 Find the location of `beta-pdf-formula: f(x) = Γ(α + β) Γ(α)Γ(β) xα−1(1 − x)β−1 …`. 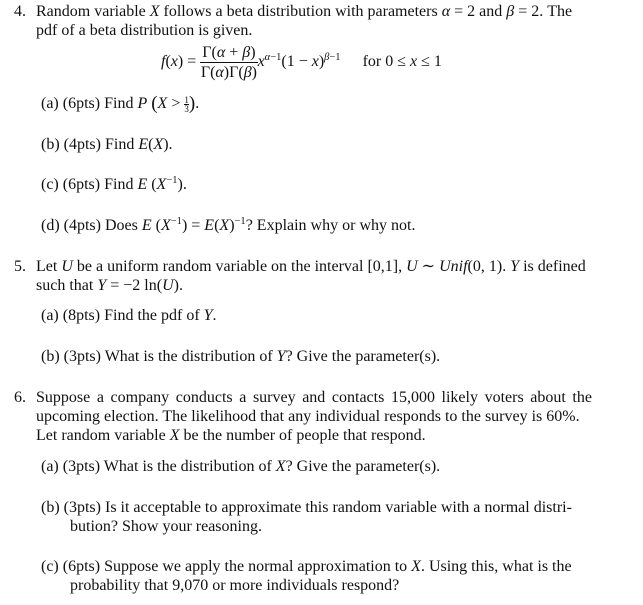

beta-pdf-formula: f(x) = Γ(α + β) Γ(α)Γ(β) xα−1(1 − x)β−1 … is located at coordinates (301, 62).